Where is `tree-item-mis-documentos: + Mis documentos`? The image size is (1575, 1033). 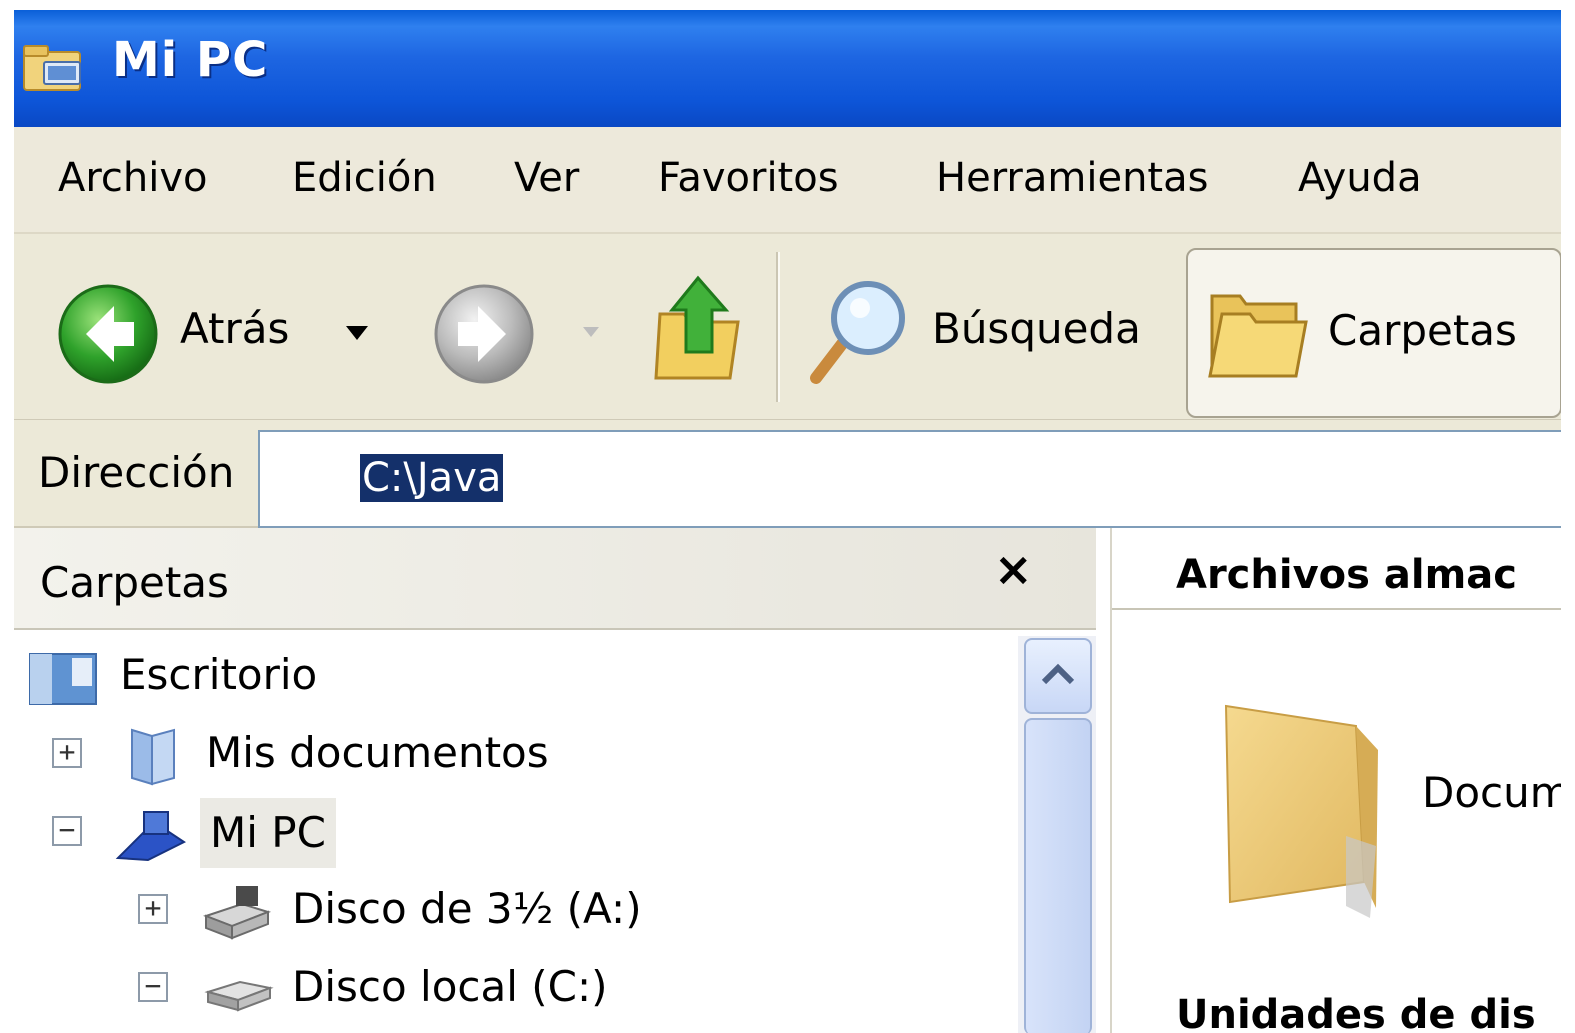
tree-item-mis-documentos: + Mis documentos is located at coordinates (514, 755).